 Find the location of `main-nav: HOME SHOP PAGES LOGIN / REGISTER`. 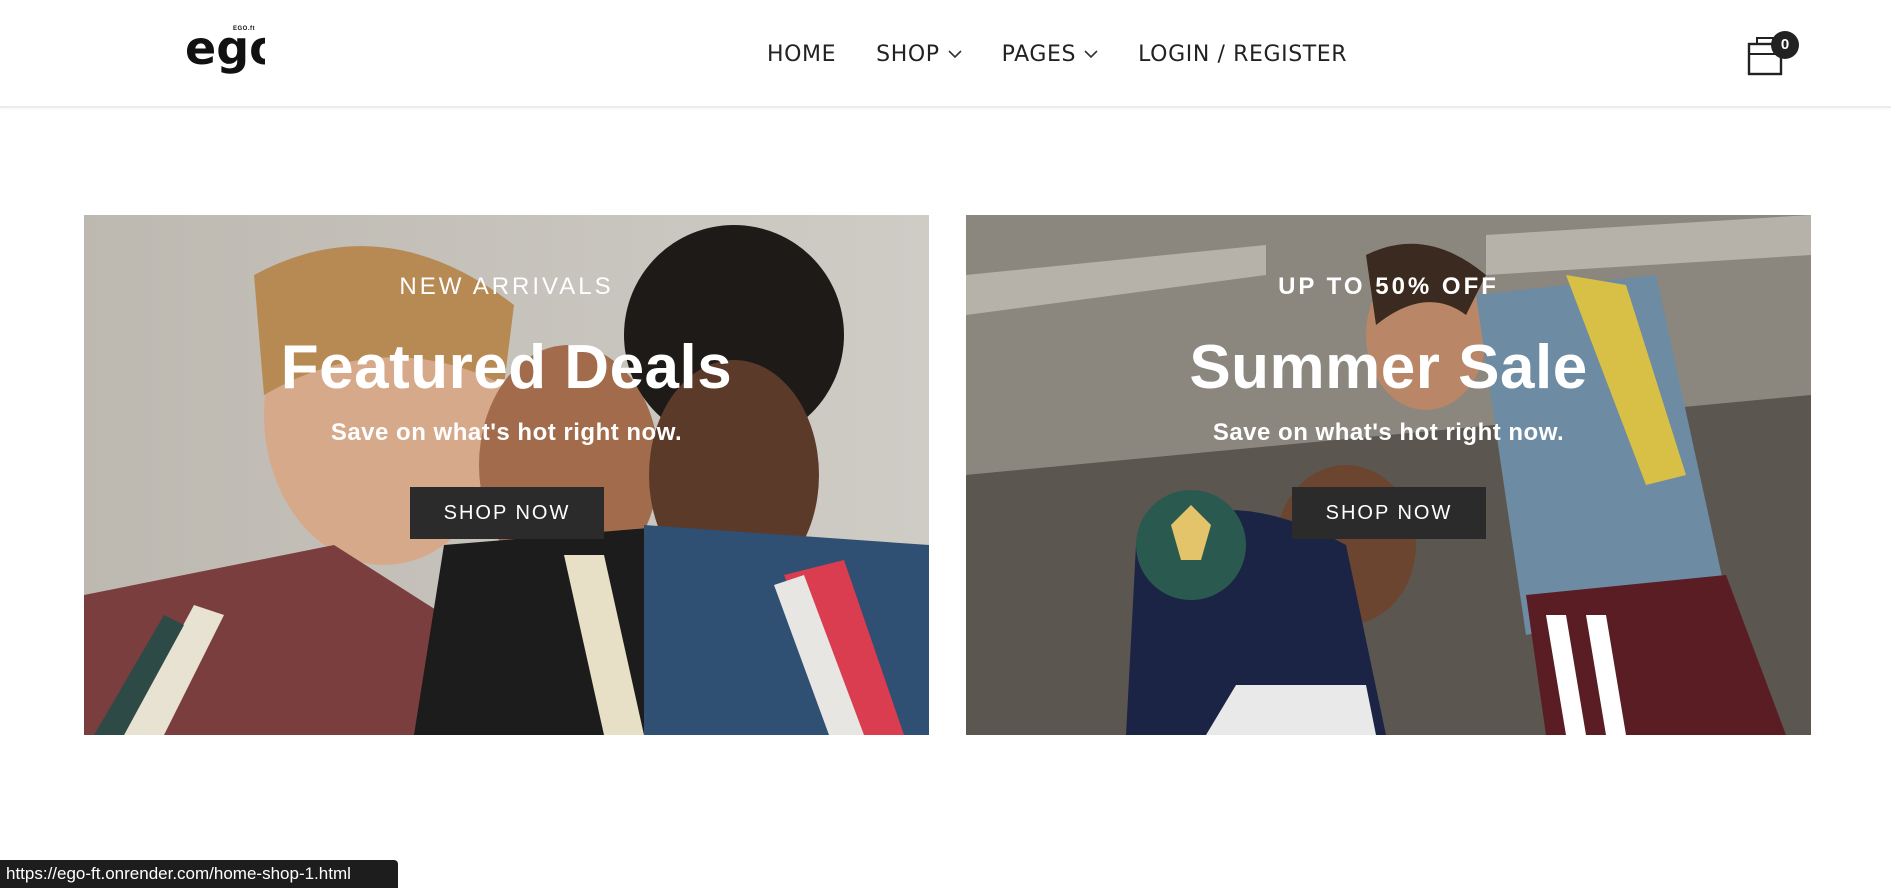

main-nav: HOME SHOP PAGES LOGIN / REGISTER is located at coordinates (1057, 54).